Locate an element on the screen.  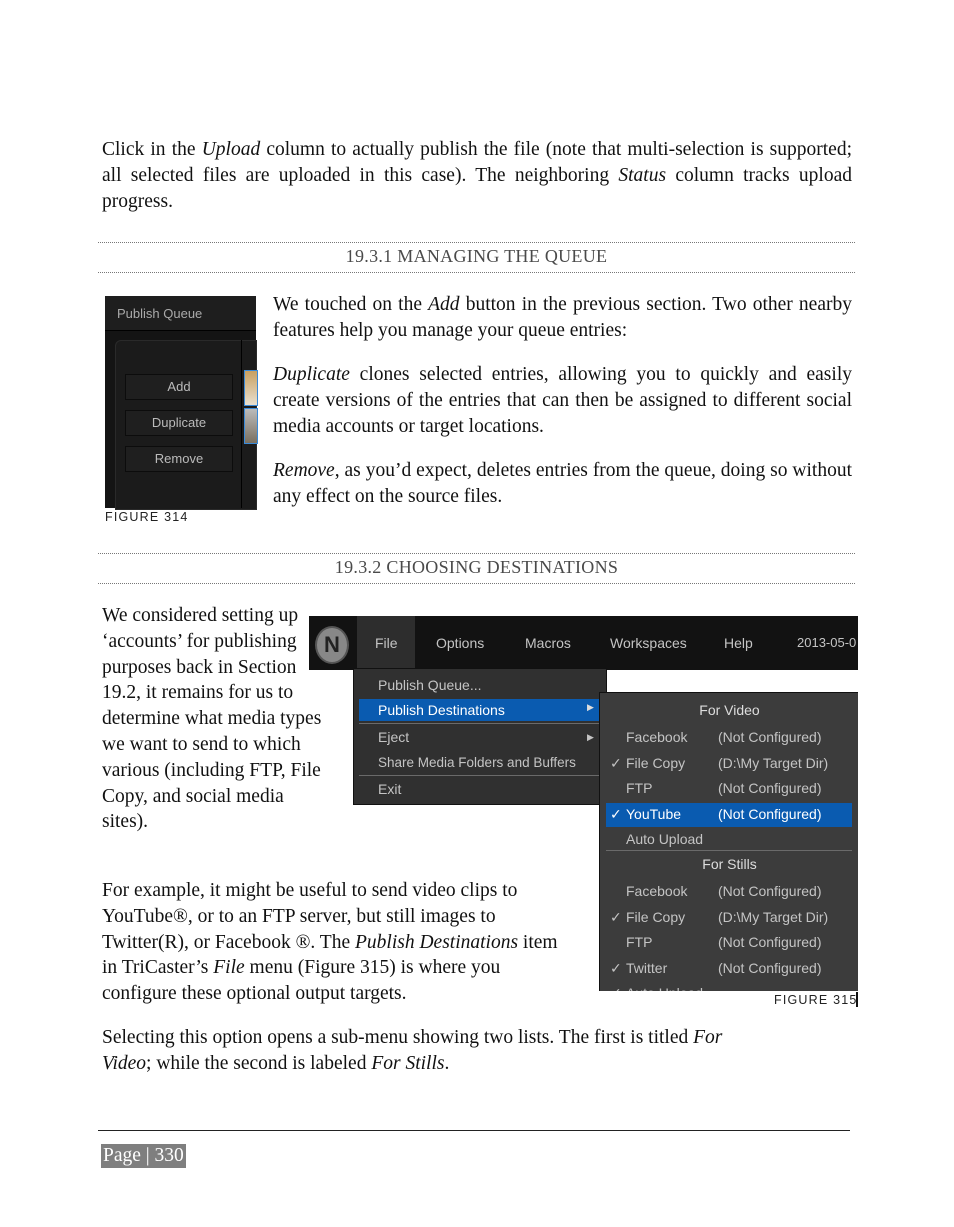
newtek-logo-icon: N is located at coordinates (332, 645).